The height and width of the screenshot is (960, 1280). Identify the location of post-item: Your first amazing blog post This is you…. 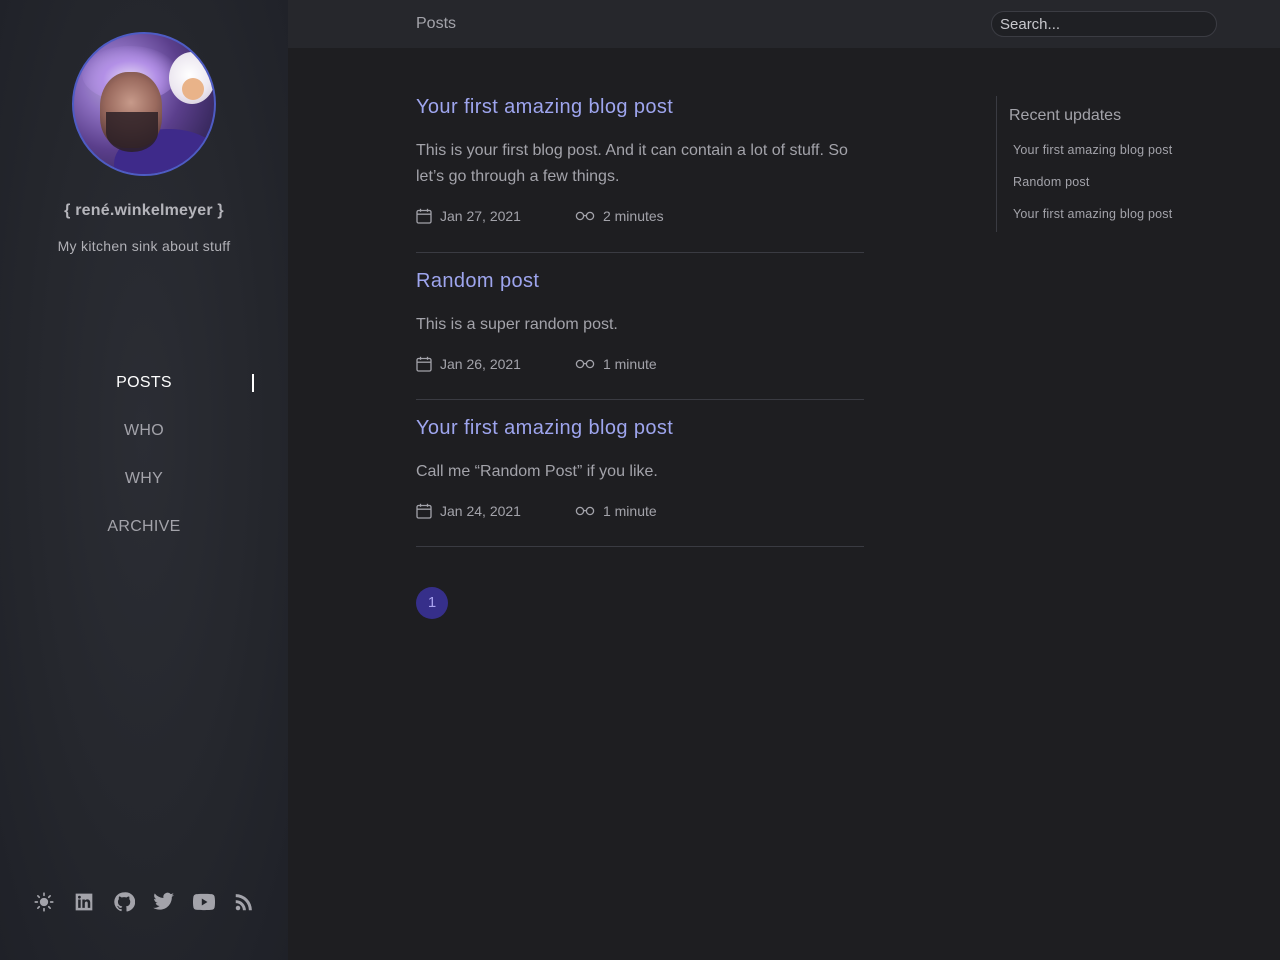
(640, 174).